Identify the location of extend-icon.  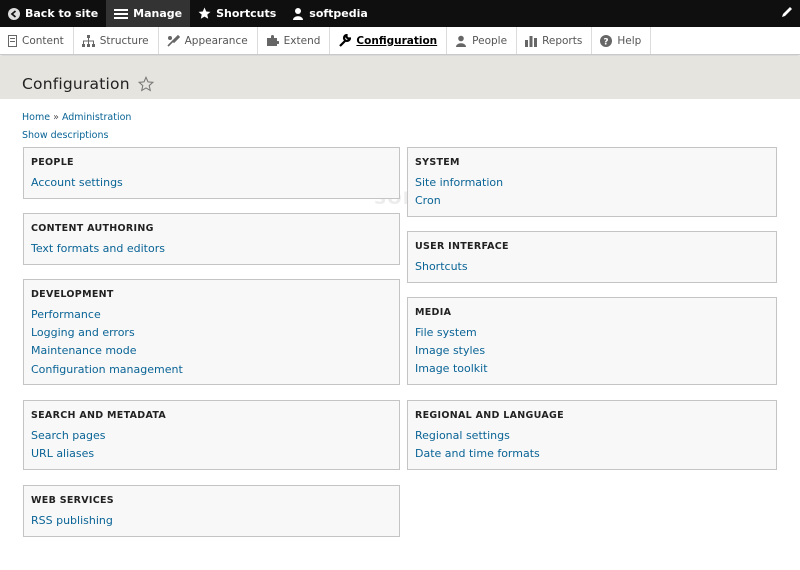
(272, 40).